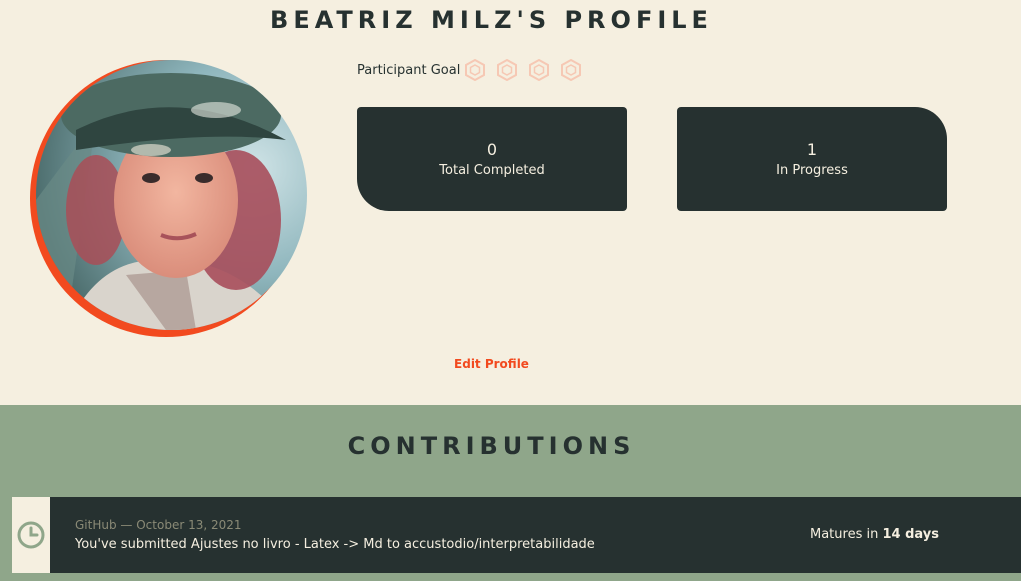 The width and height of the screenshot is (1021, 581). I want to click on stat-label: In Progress, so click(812, 170).